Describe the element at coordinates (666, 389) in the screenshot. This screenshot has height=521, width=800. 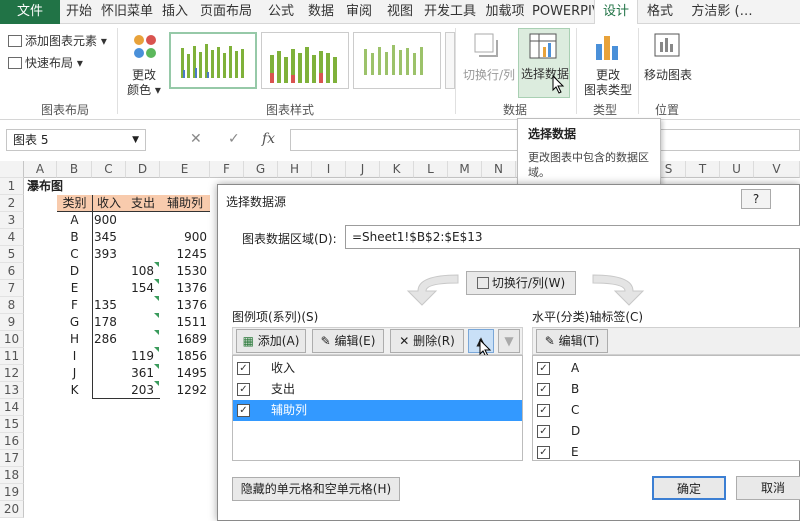
I see `axis-label-item: ✓ B` at that location.